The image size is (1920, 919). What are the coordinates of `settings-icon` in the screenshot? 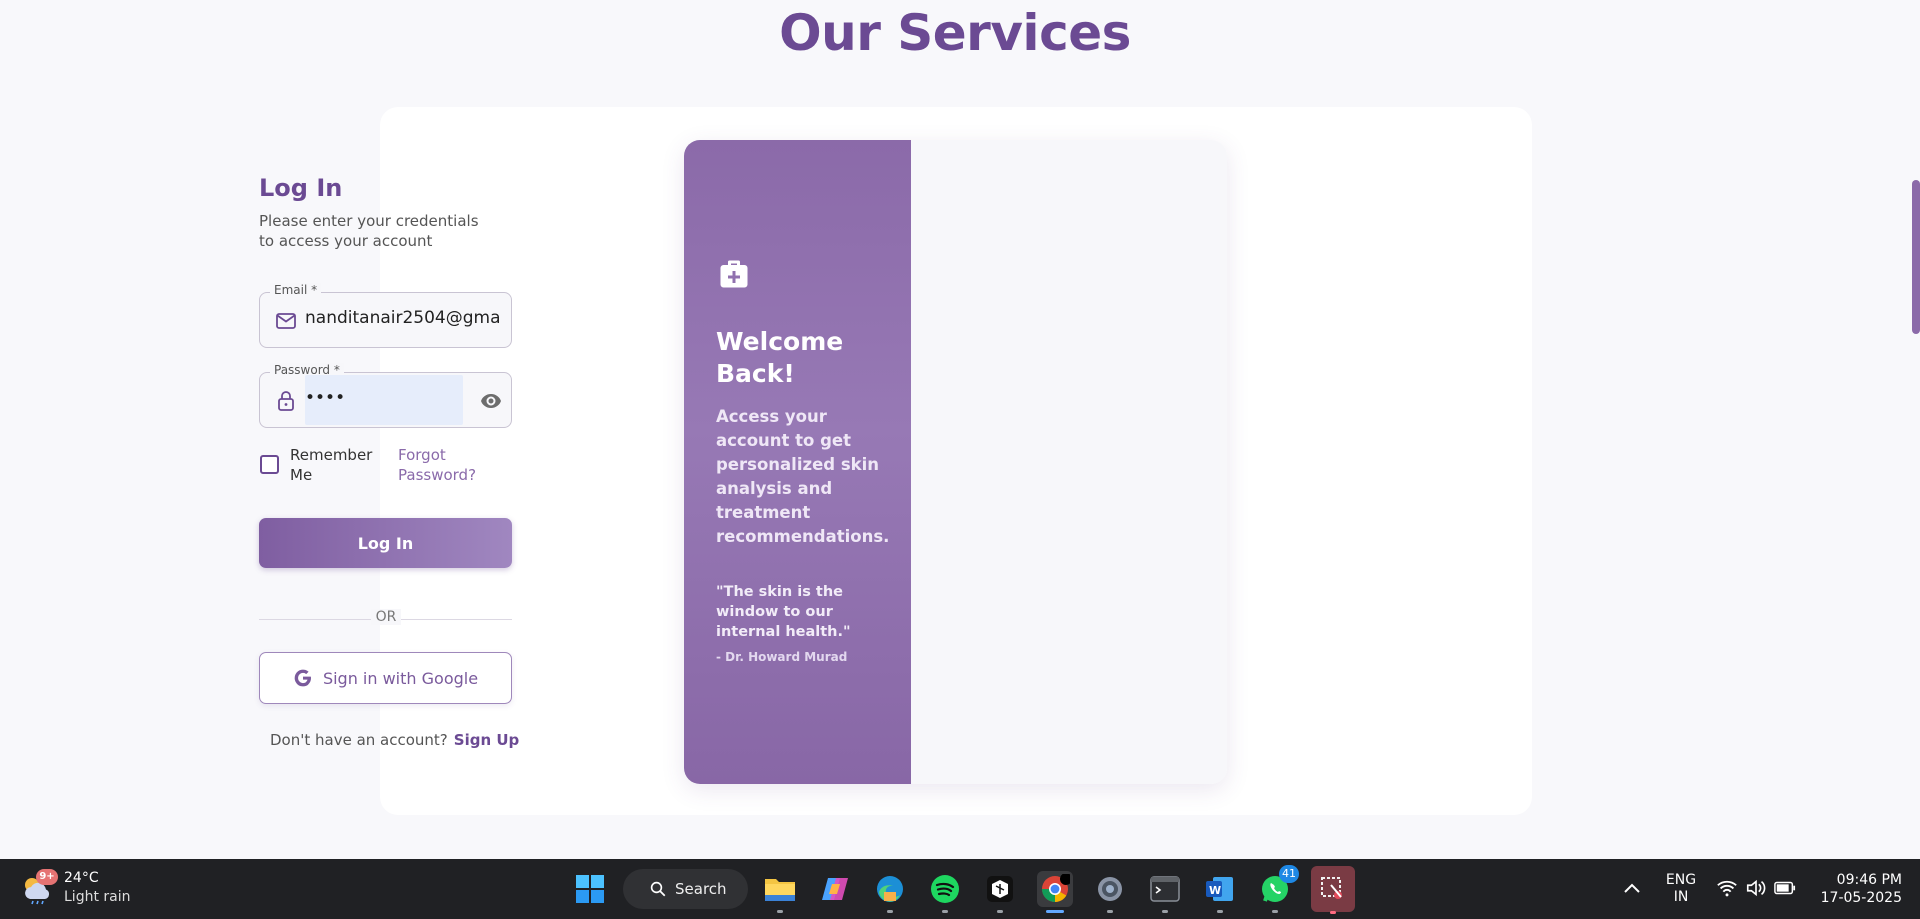 It's located at (1110, 892).